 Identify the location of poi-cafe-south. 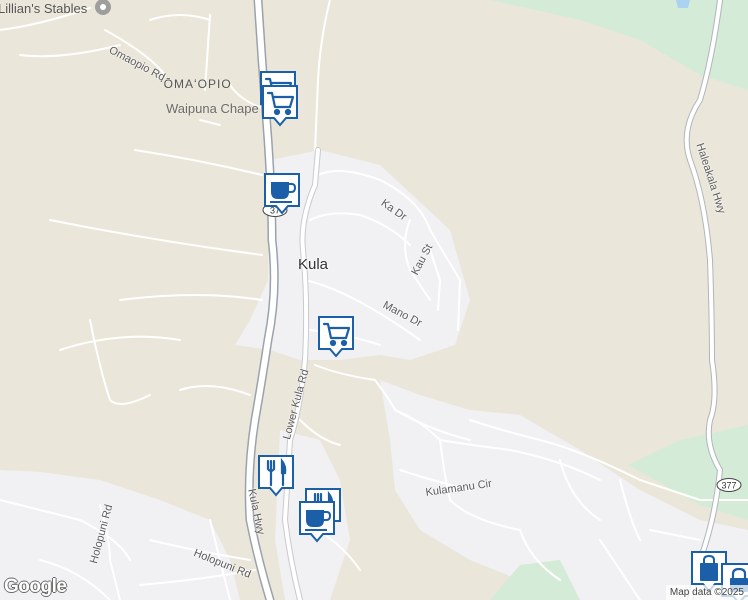
(317, 522).